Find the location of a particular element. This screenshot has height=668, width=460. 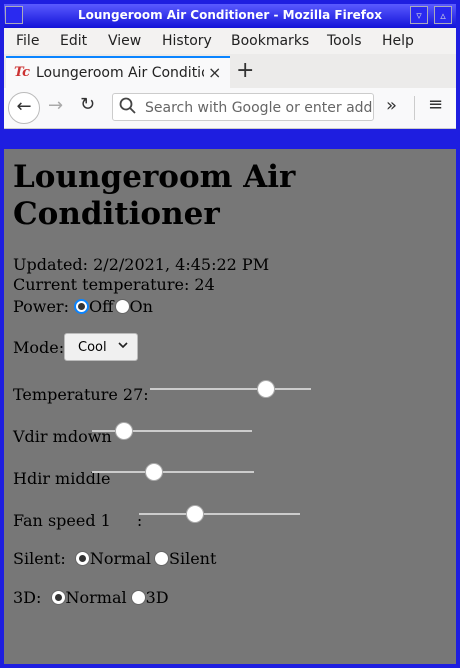

hdir-slider-thumb is located at coordinates (153, 472).